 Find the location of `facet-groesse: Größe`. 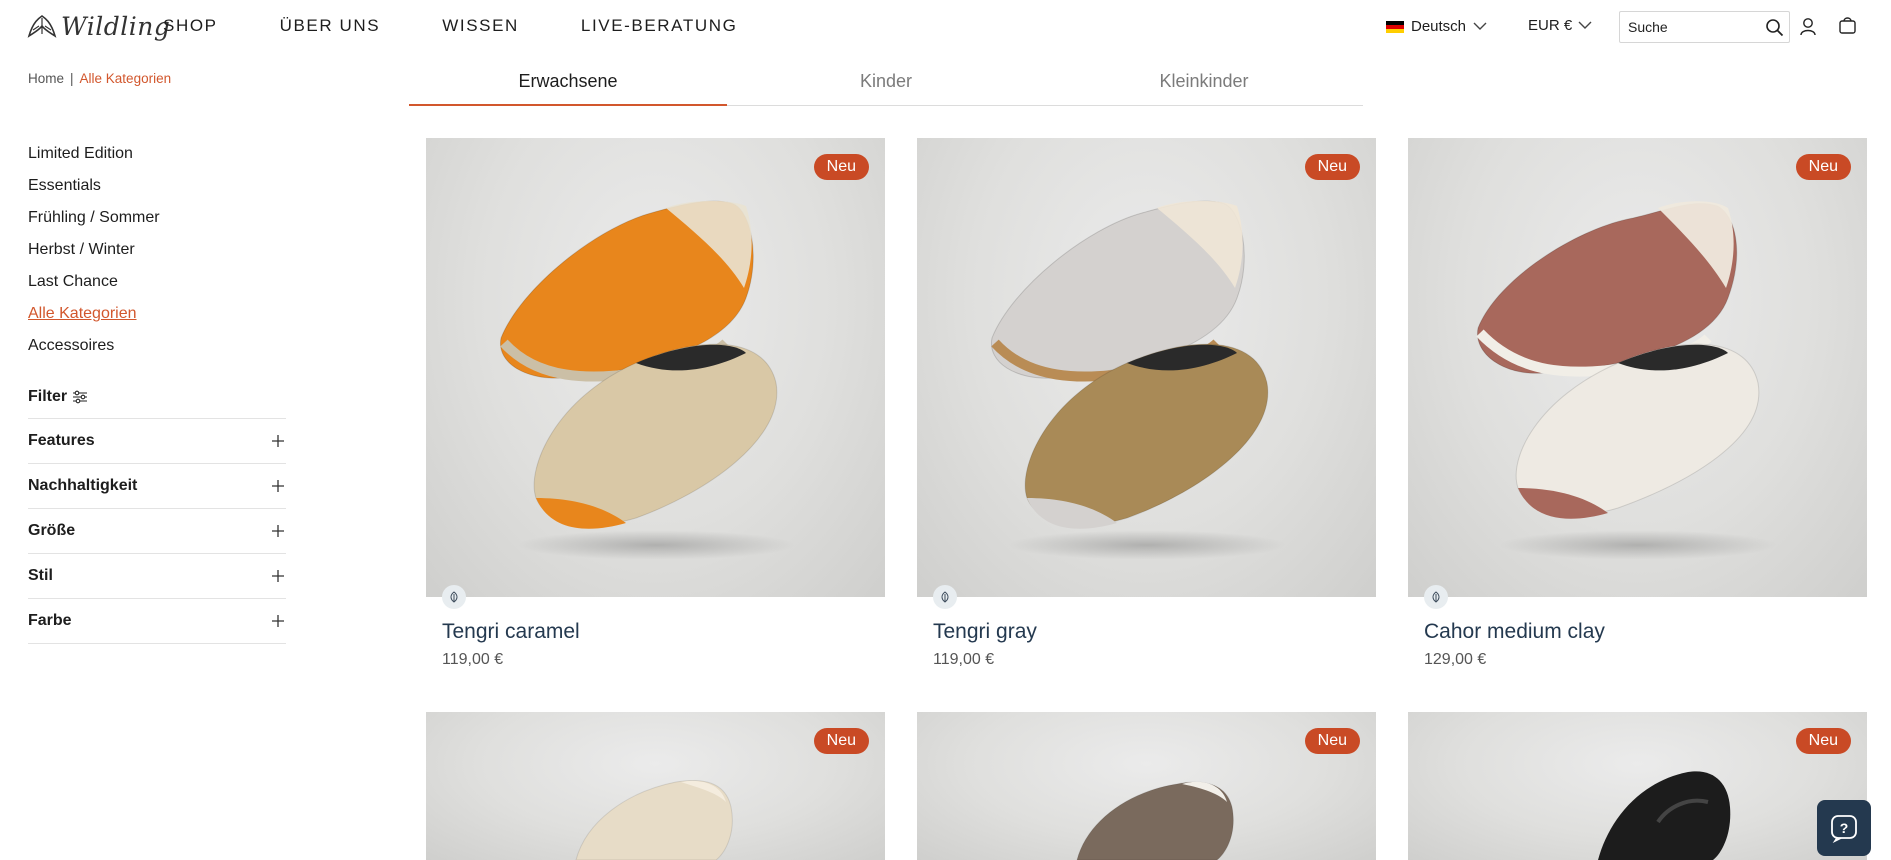

facet-groesse: Größe is located at coordinates (157, 531).